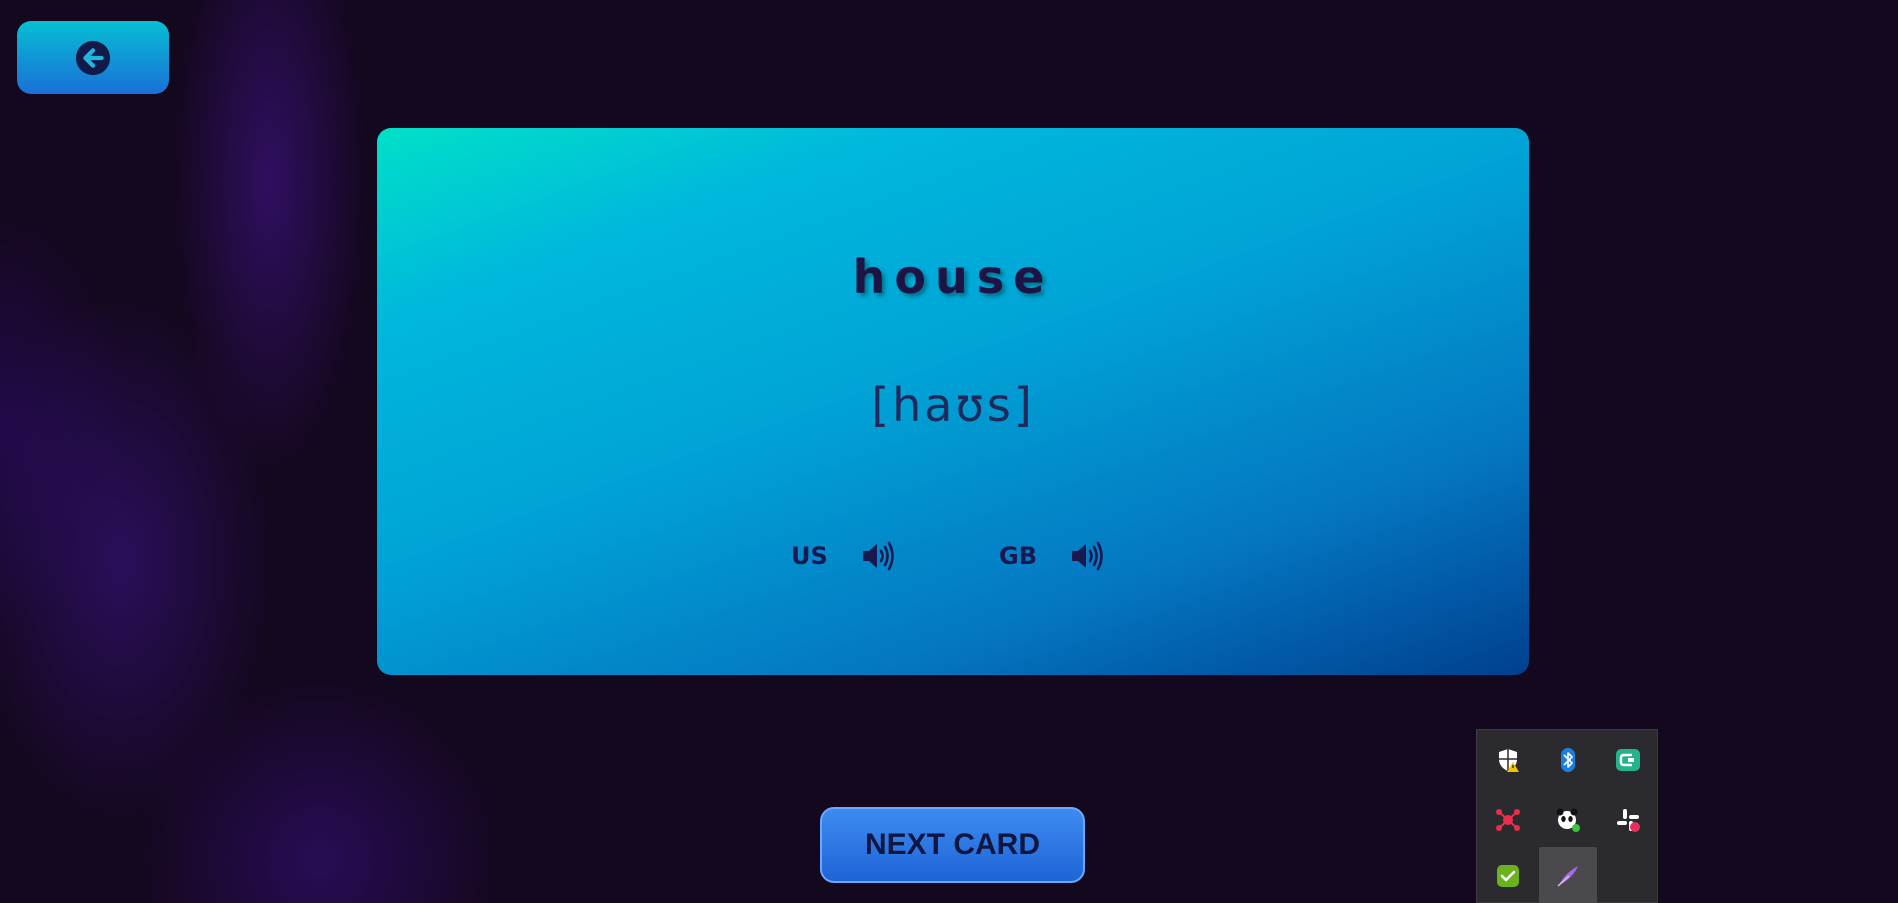 Image resolution: width=1898 pixels, height=903 pixels. Describe the element at coordinates (1568, 820) in the screenshot. I see `panda-app-icon` at that location.